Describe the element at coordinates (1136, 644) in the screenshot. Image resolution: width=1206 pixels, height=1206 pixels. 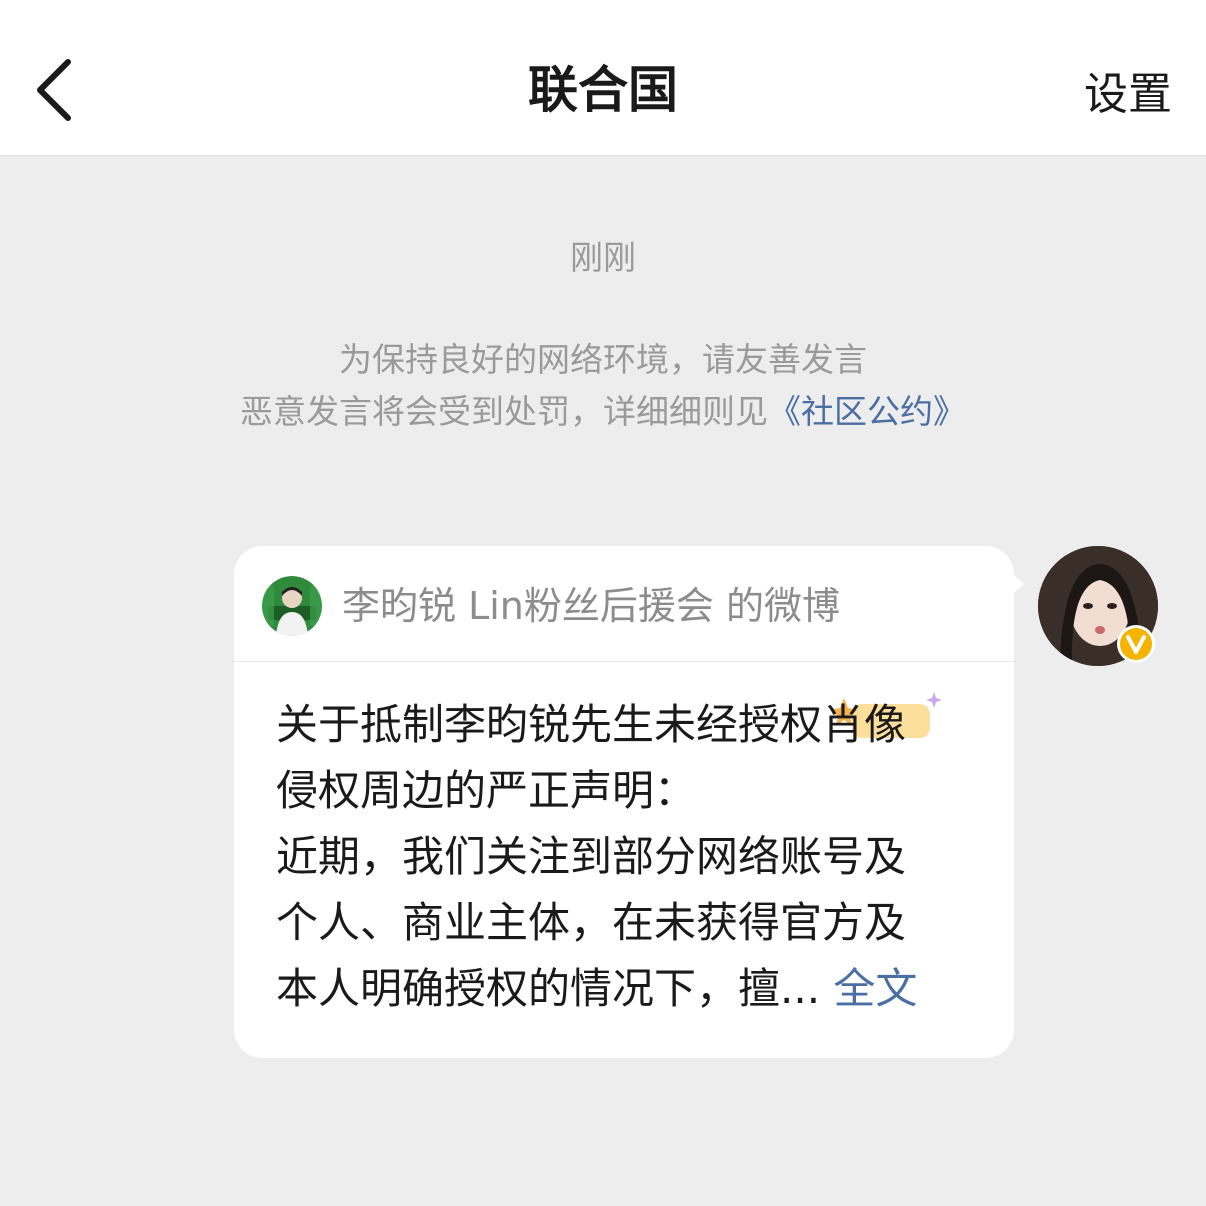
I see `verified-badge-icon` at that location.